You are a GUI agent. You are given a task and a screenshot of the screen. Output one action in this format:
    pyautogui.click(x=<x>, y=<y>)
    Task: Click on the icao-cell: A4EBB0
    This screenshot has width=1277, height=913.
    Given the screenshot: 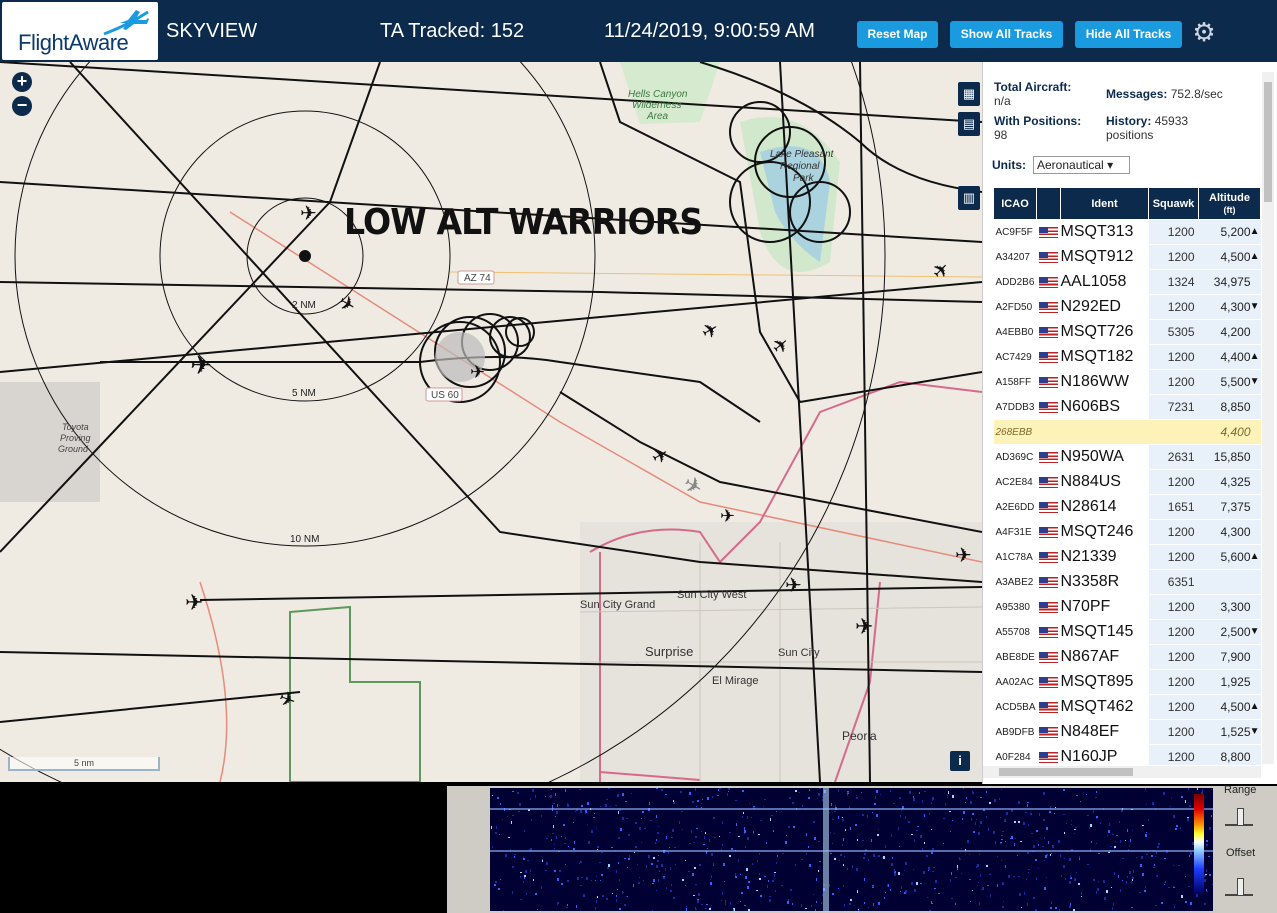 What is the action you would take?
    pyautogui.click(x=1015, y=332)
    